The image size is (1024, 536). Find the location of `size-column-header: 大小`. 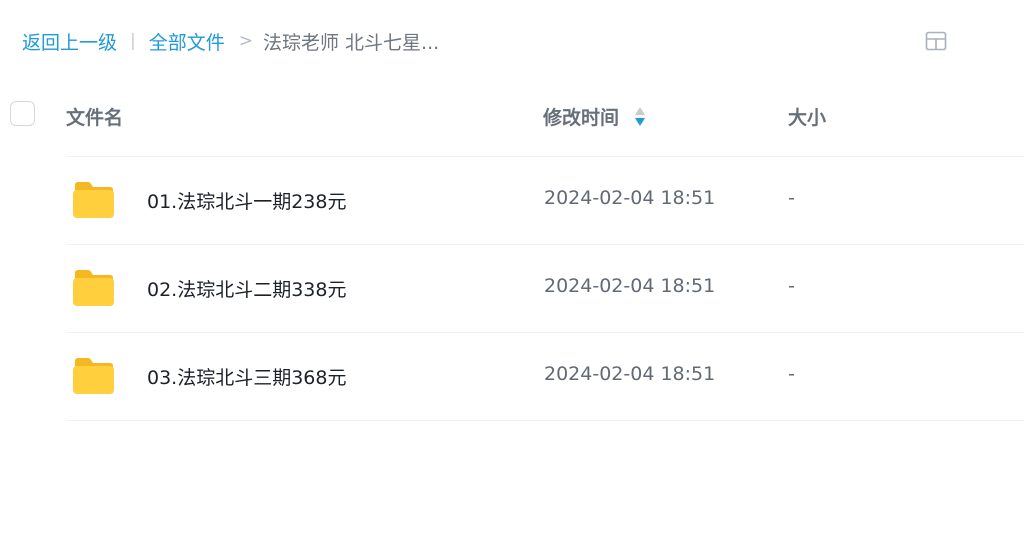

size-column-header: 大小 is located at coordinates (807, 116).